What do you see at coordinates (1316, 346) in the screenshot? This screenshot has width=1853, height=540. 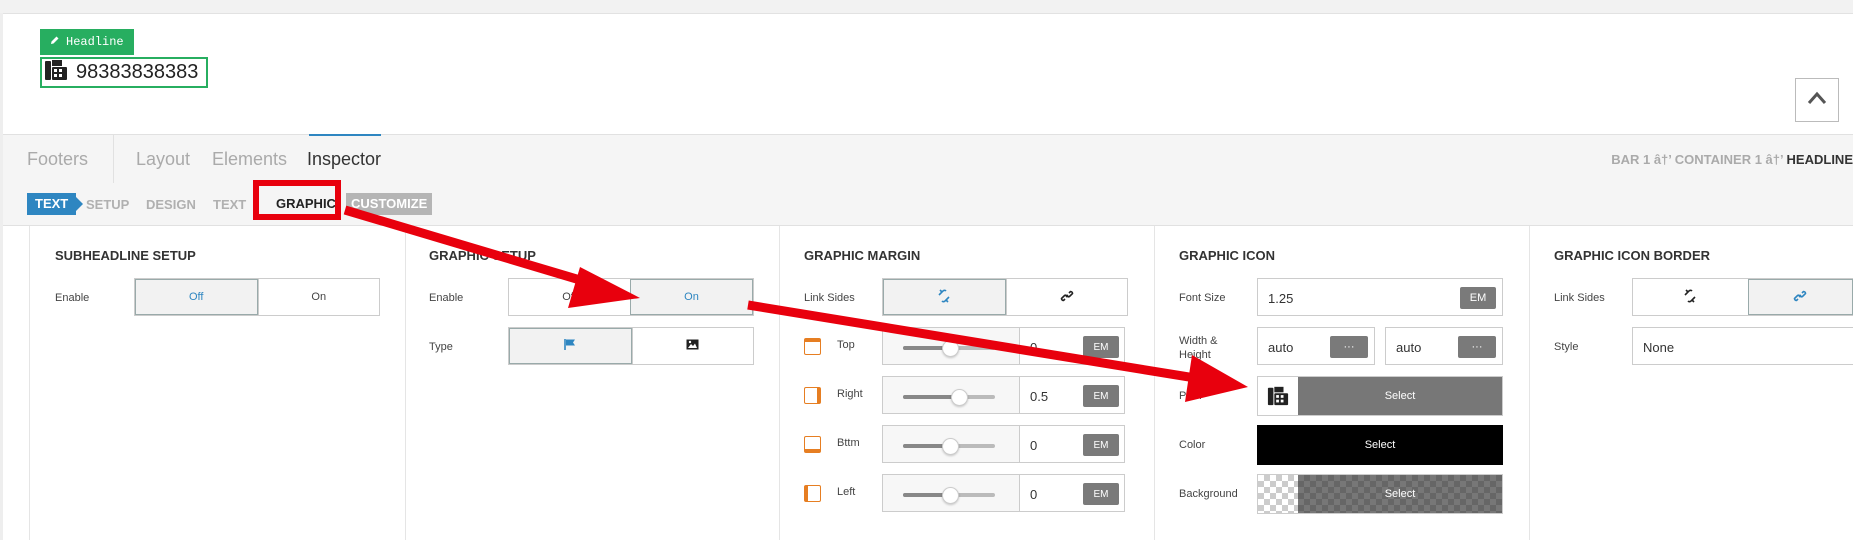 I see `width-input: auto ···` at bounding box center [1316, 346].